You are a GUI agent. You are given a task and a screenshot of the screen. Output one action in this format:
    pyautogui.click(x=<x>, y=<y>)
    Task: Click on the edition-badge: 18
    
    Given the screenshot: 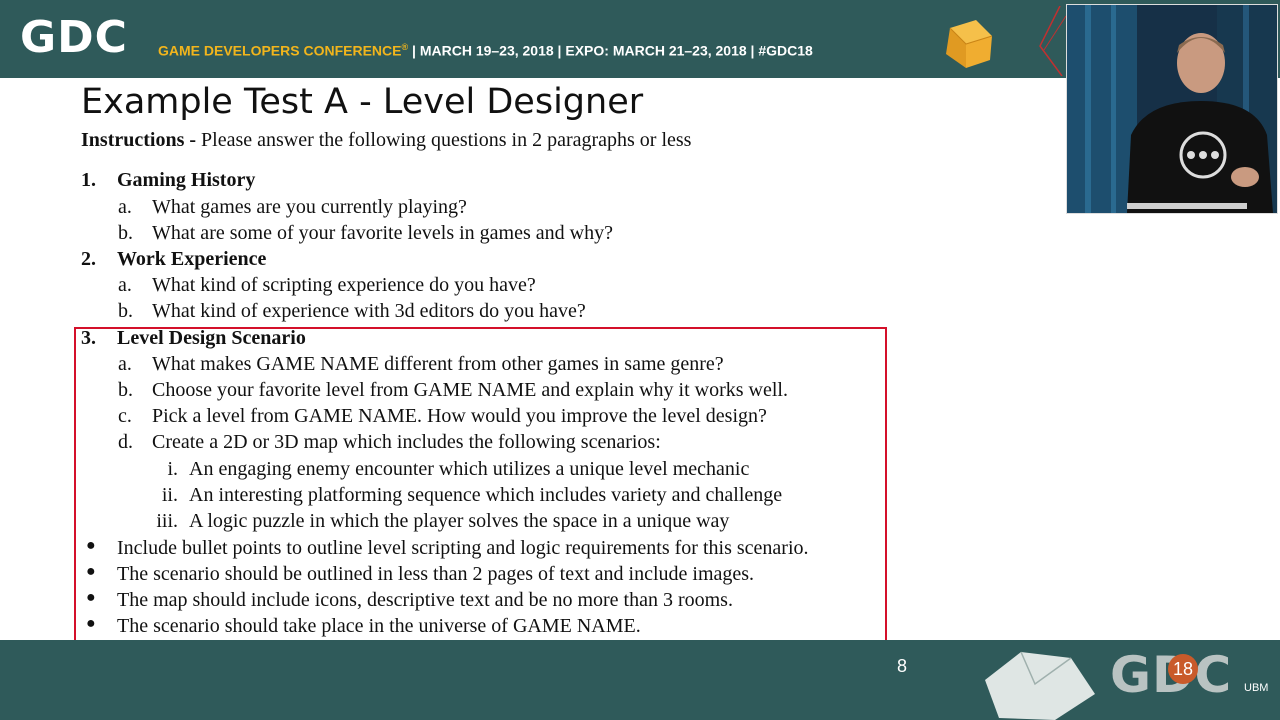 What is the action you would take?
    pyautogui.click(x=1183, y=669)
    